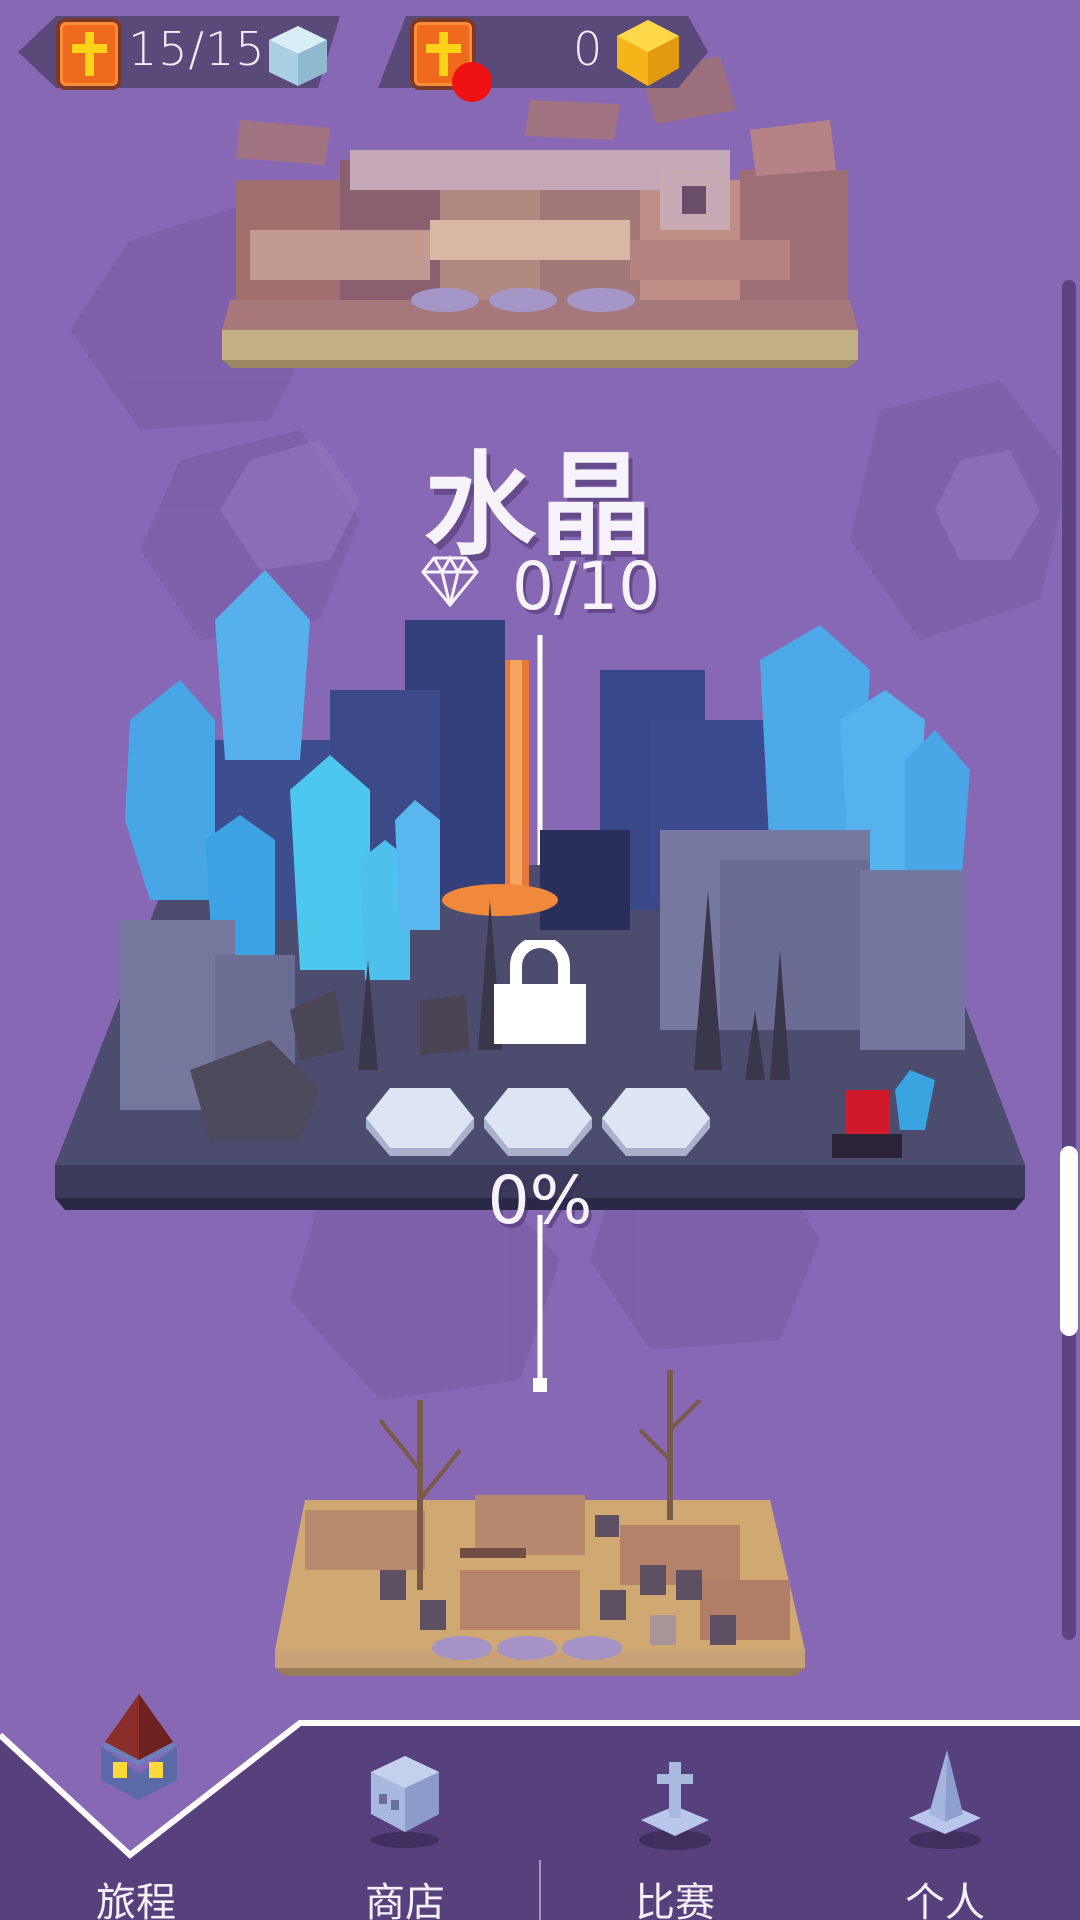  What do you see at coordinates (648, 53) in the screenshot?
I see `gold-gem-icon` at bounding box center [648, 53].